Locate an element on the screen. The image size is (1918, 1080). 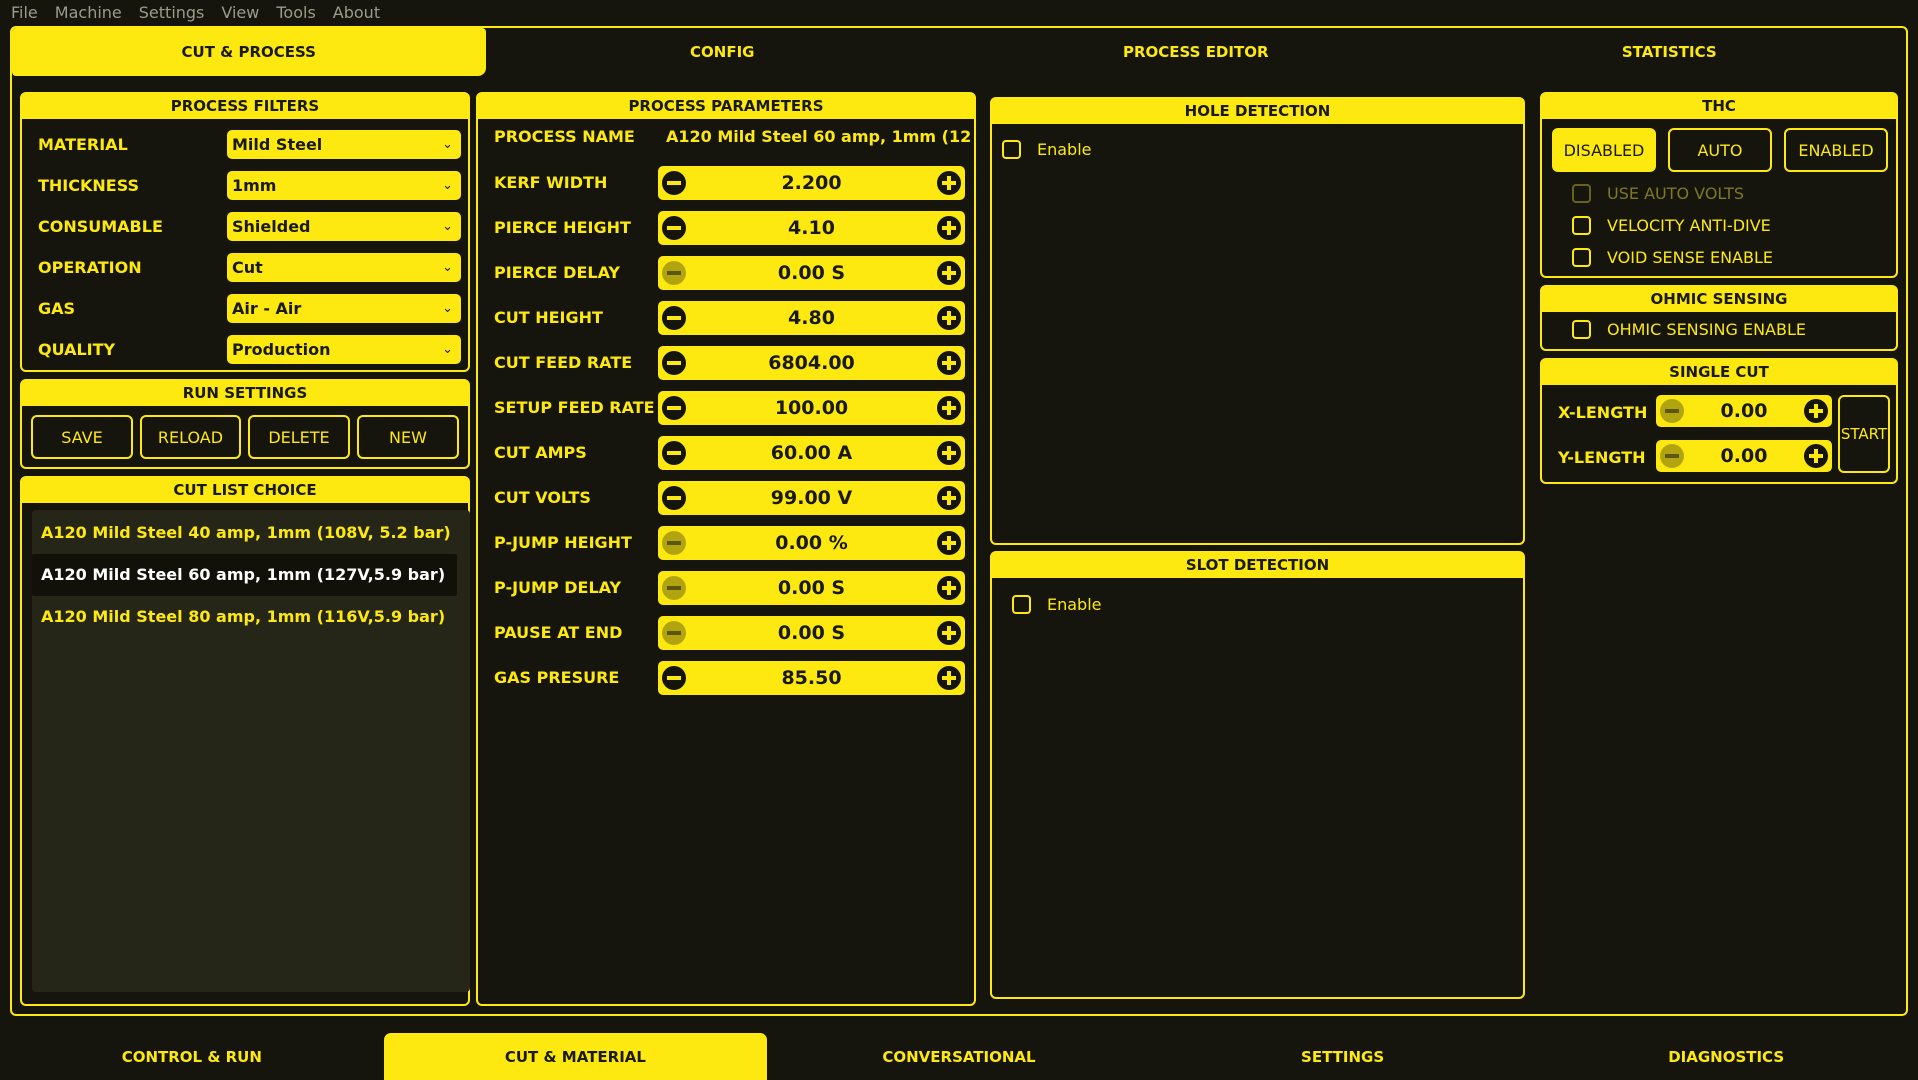
pierce-delay-stepper: 0.00 S is located at coordinates (811, 273).